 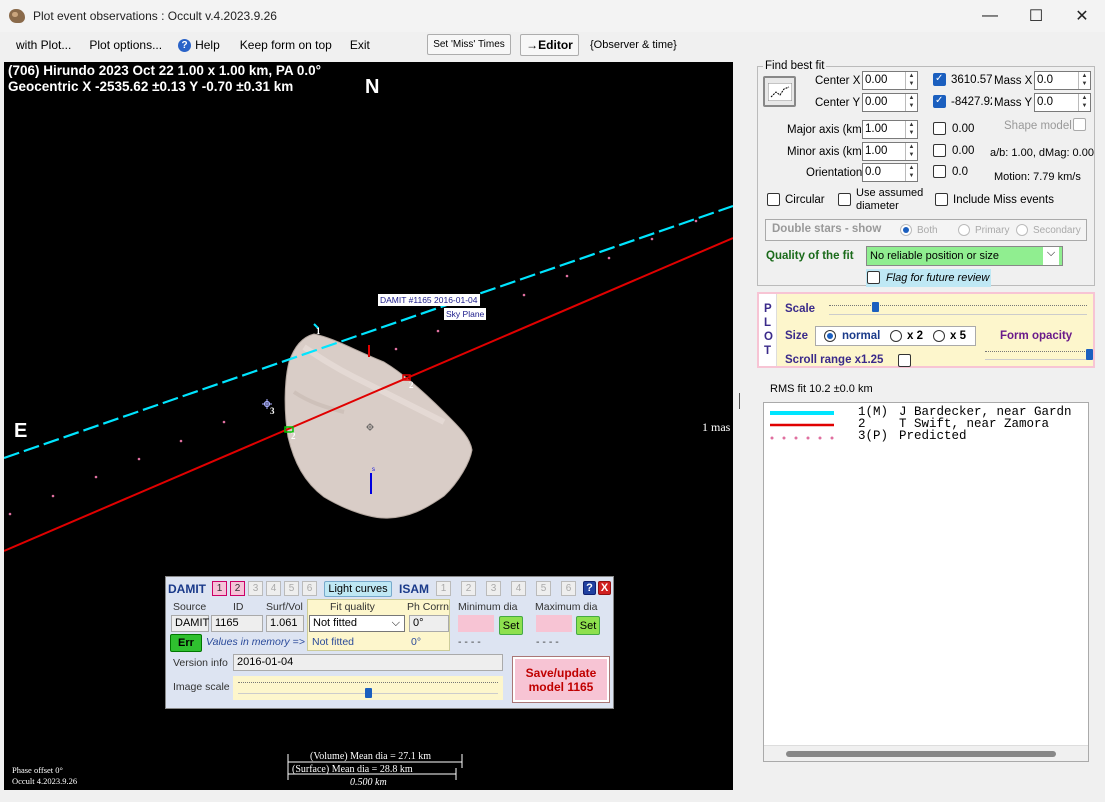 What do you see at coordinates (286, 45) in the screenshot?
I see `menu-keep-on-top: Keep form on top` at bounding box center [286, 45].